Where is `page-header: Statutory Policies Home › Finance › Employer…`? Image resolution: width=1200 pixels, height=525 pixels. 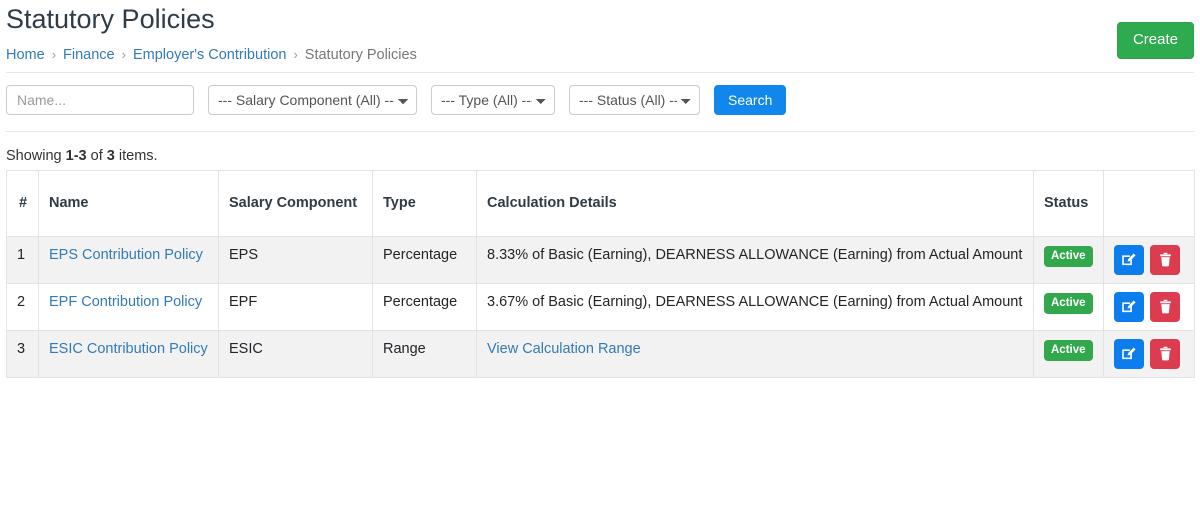
page-header: Statutory Policies Home › Finance › Employer… is located at coordinates (600, 36).